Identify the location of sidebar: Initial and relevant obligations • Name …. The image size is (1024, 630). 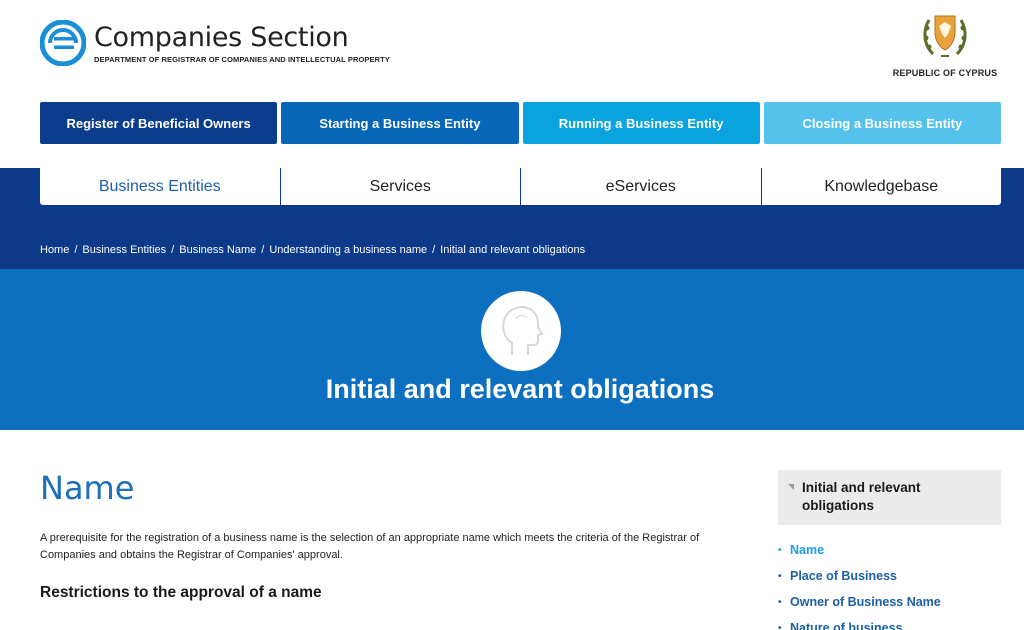
(889, 550).